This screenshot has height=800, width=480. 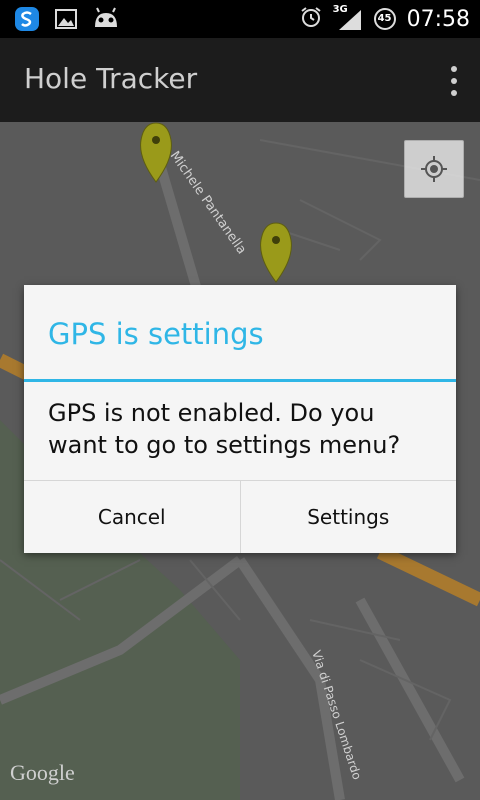 I want to click on my-location-button, so click(x=434, y=169).